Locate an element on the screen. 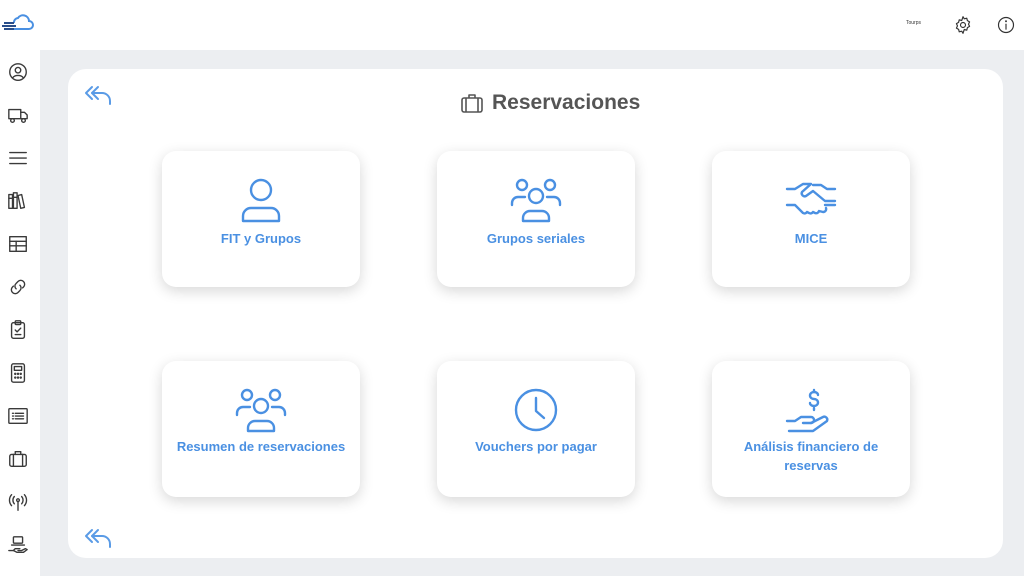 Image resolution: width=1024 pixels, height=576 pixels. card-mice: MICE is located at coordinates (811, 219).